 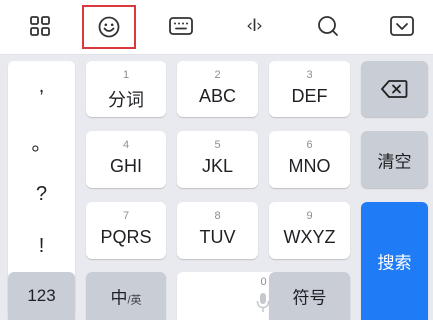 I want to click on toolbar-grid-button, so click(x=40, y=26).